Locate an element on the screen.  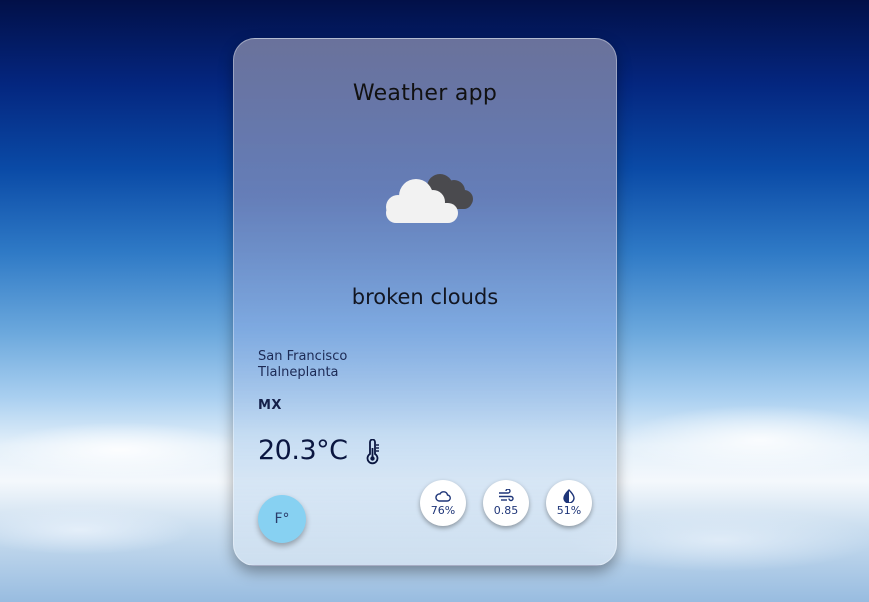
cloudiness-value: 76% is located at coordinates (443, 510).